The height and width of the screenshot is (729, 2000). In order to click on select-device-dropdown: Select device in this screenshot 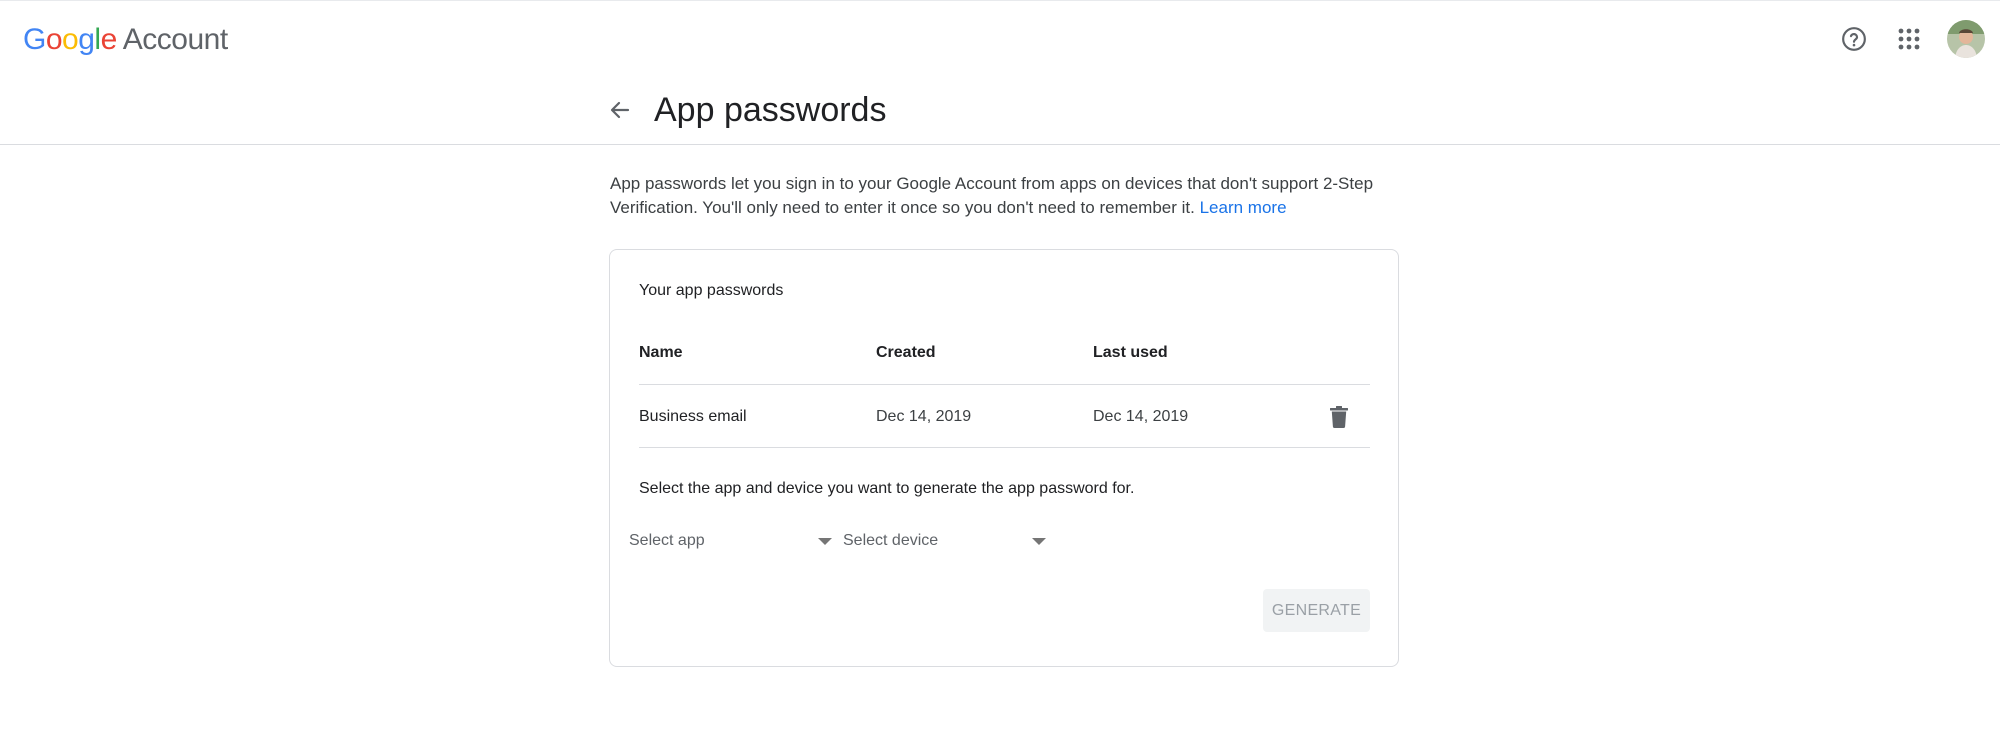, I will do `click(944, 540)`.